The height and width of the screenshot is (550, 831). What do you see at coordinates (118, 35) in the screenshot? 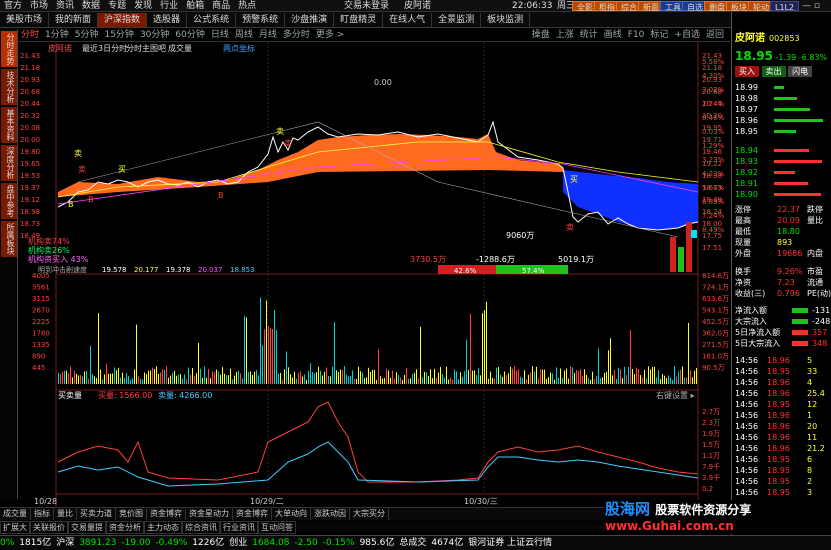
I see `period-tab: 15分钟` at bounding box center [118, 35].